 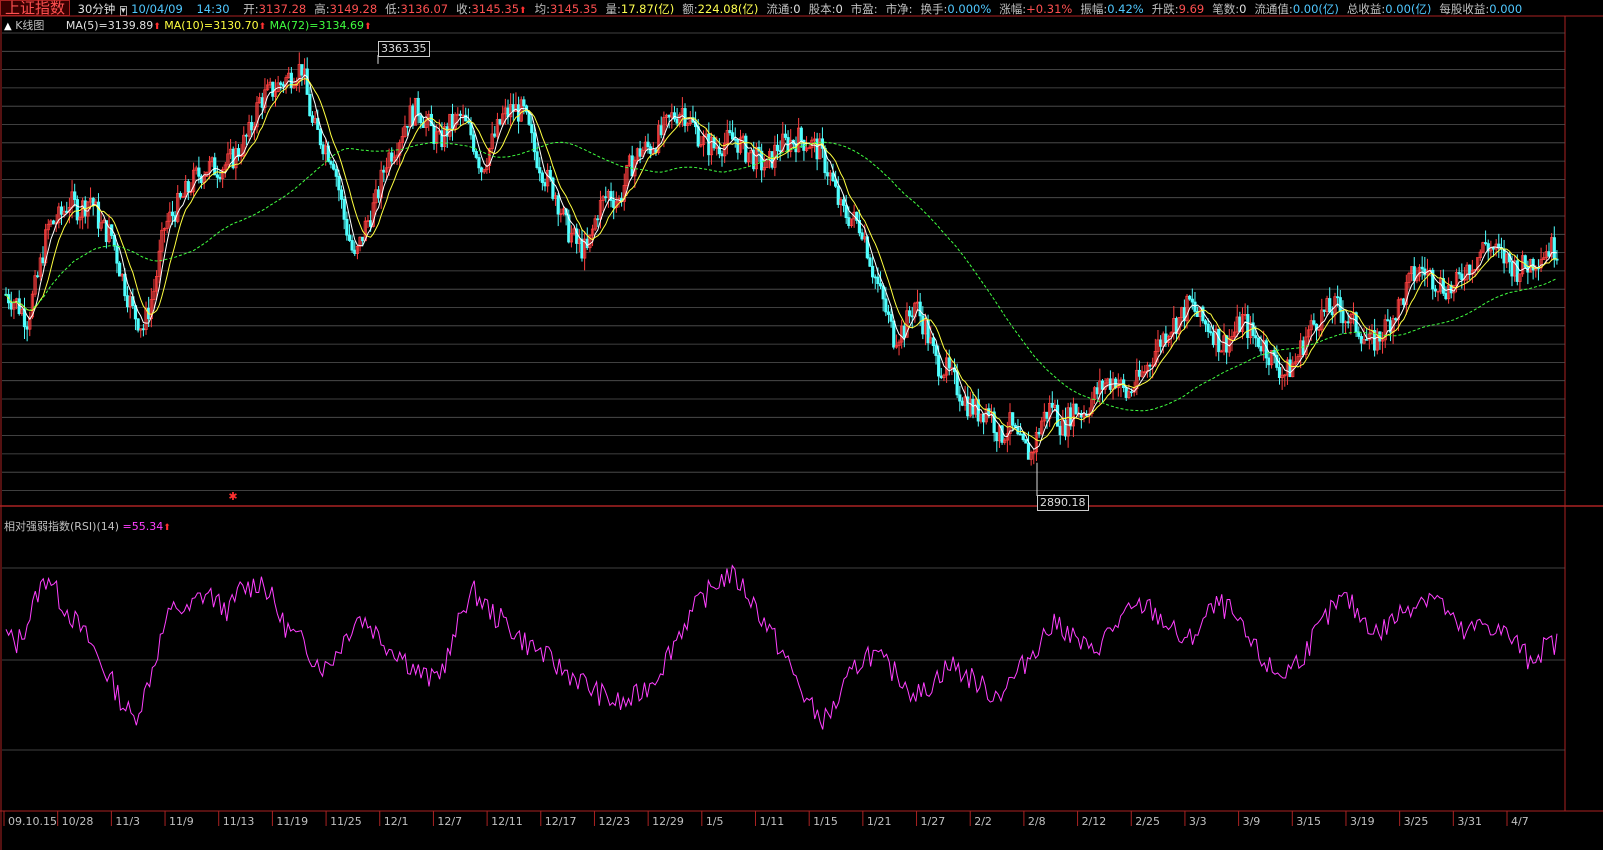 What do you see at coordinates (668, 821) in the screenshot?
I see `x-axis-tick-label: 12/29` at bounding box center [668, 821].